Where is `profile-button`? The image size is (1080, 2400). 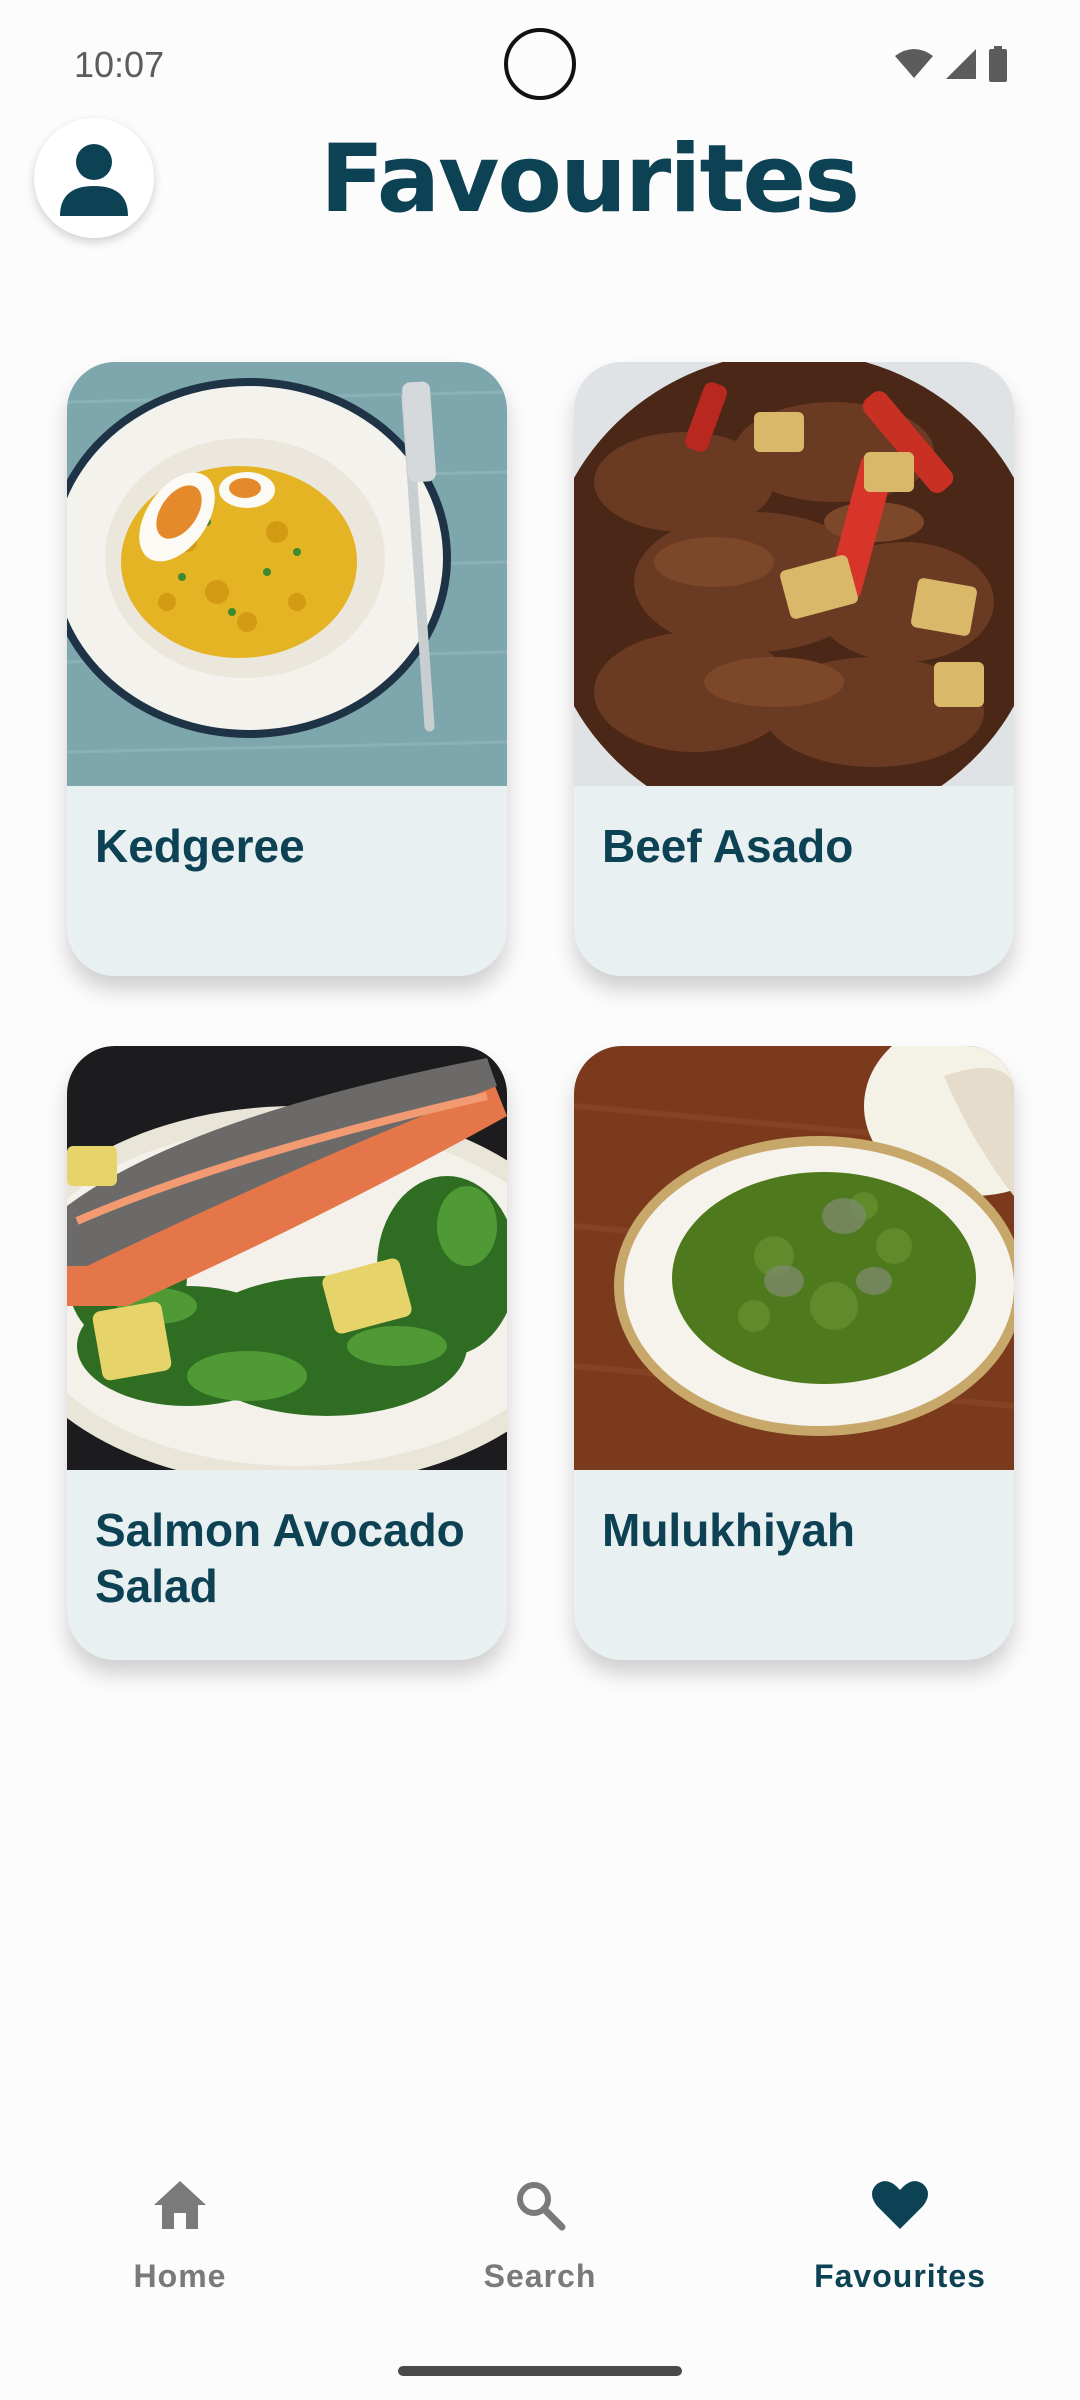 profile-button is located at coordinates (94, 178).